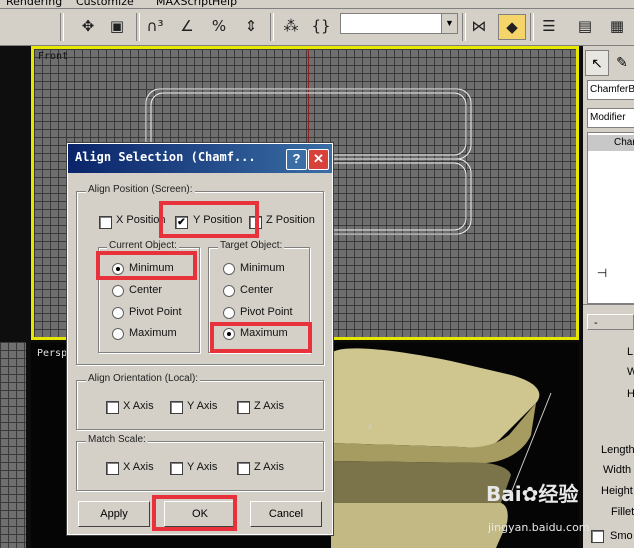 The image size is (634, 548). What do you see at coordinates (617, 470) in the screenshot?
I see `param-width-label: Width` at bounding box center [617, 470].